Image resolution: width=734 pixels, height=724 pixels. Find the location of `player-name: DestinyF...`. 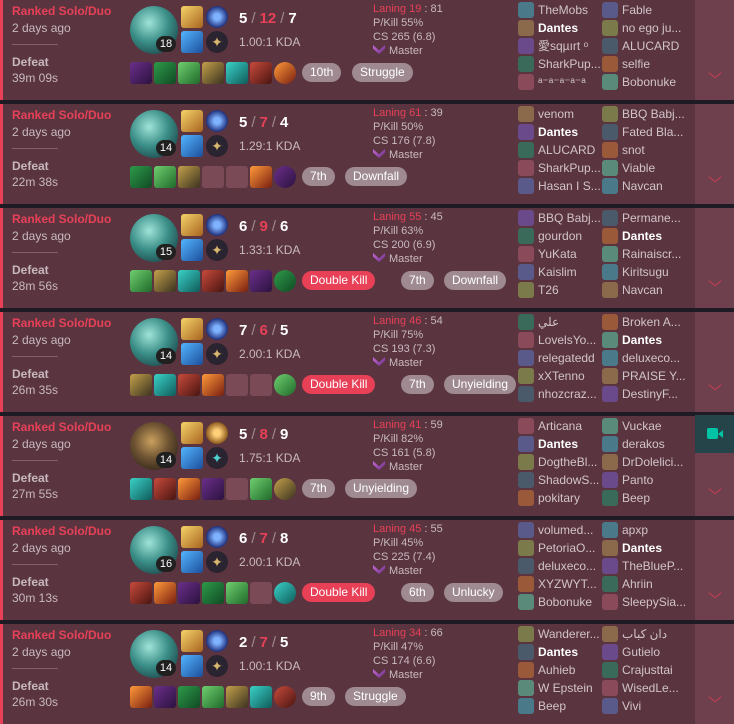

player-name: DestinyF... is located at coordinates (654, 394).